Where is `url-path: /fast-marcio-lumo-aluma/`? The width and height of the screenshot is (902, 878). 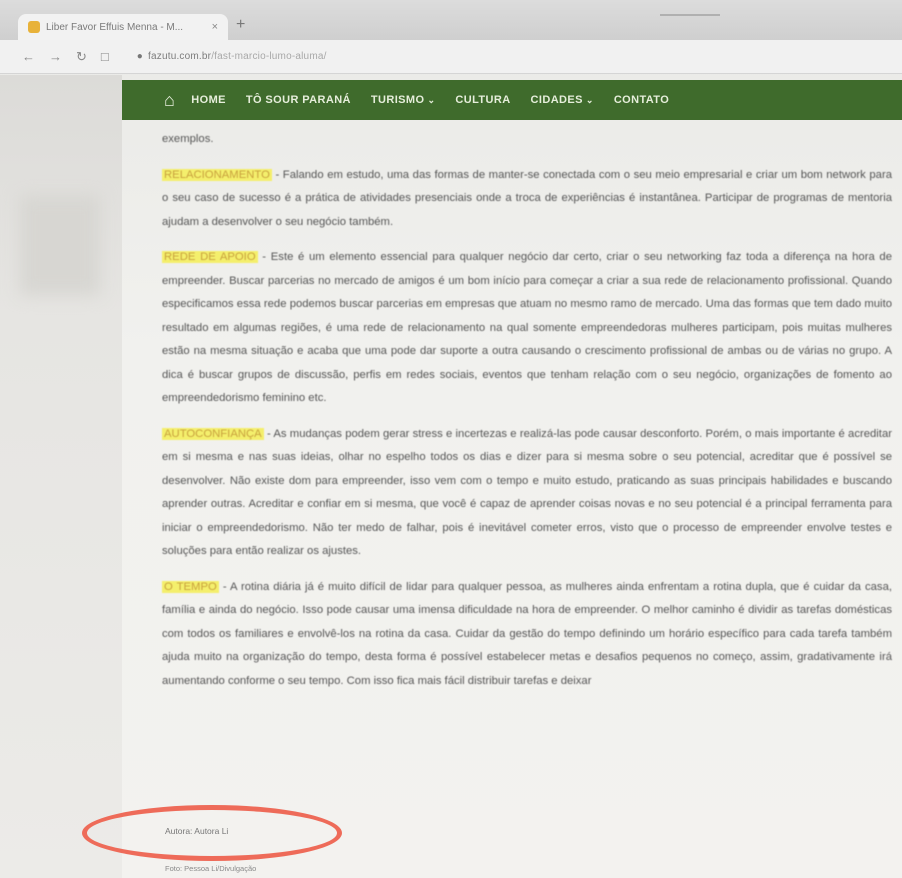 url-path: /fast-marcio-lumo-aluma/ is located at coordinates (269, 56).